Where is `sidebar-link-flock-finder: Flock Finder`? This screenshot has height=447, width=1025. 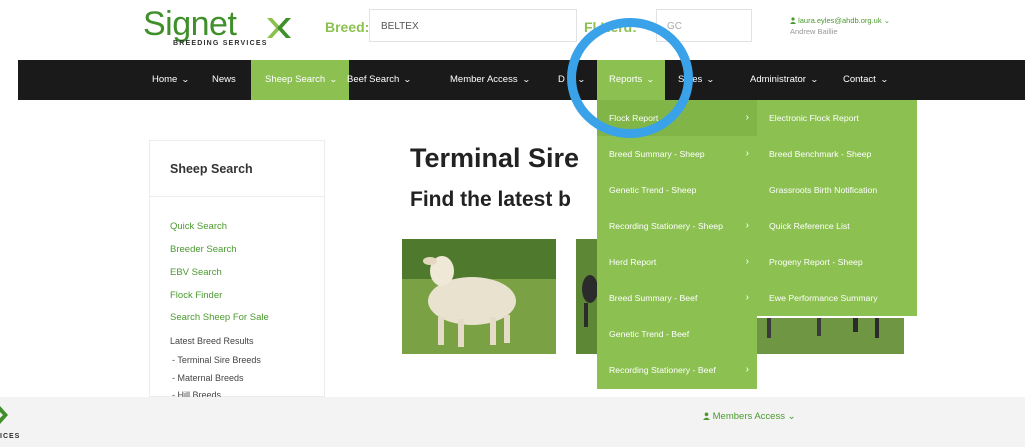
sidebar-link-flock-finder: Flock Finder is located at coordinates (196, 295).